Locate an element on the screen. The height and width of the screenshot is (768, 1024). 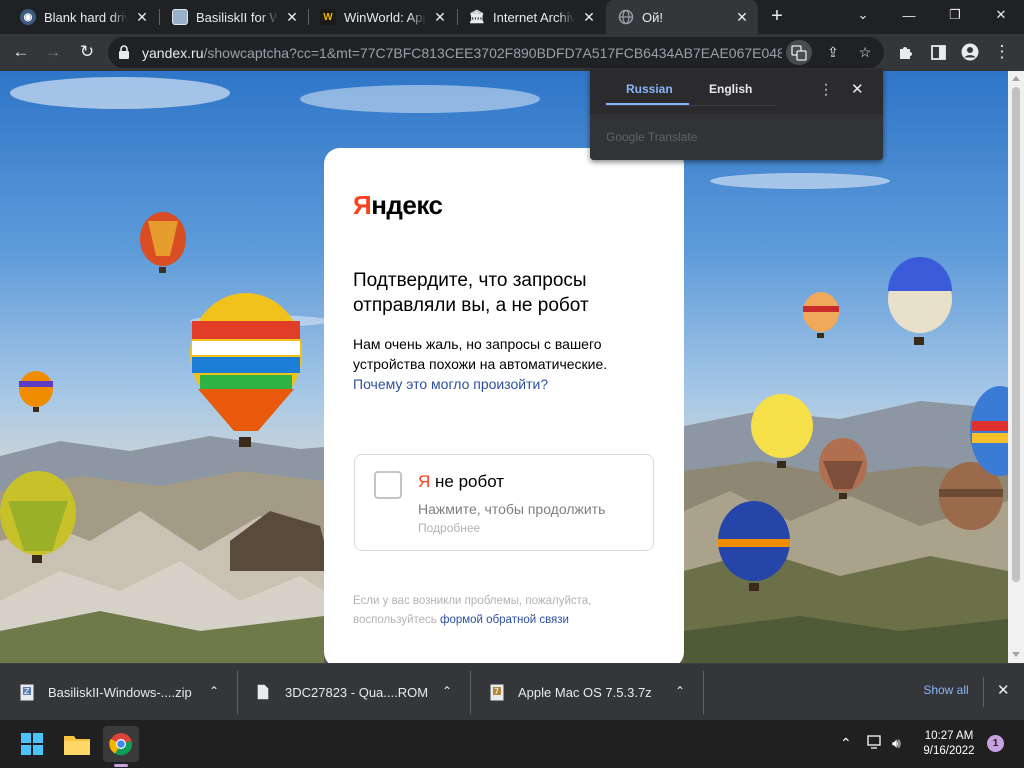
tab-basilisk: BasiliskII for Win ✕ is located at coordinates (234, 17).